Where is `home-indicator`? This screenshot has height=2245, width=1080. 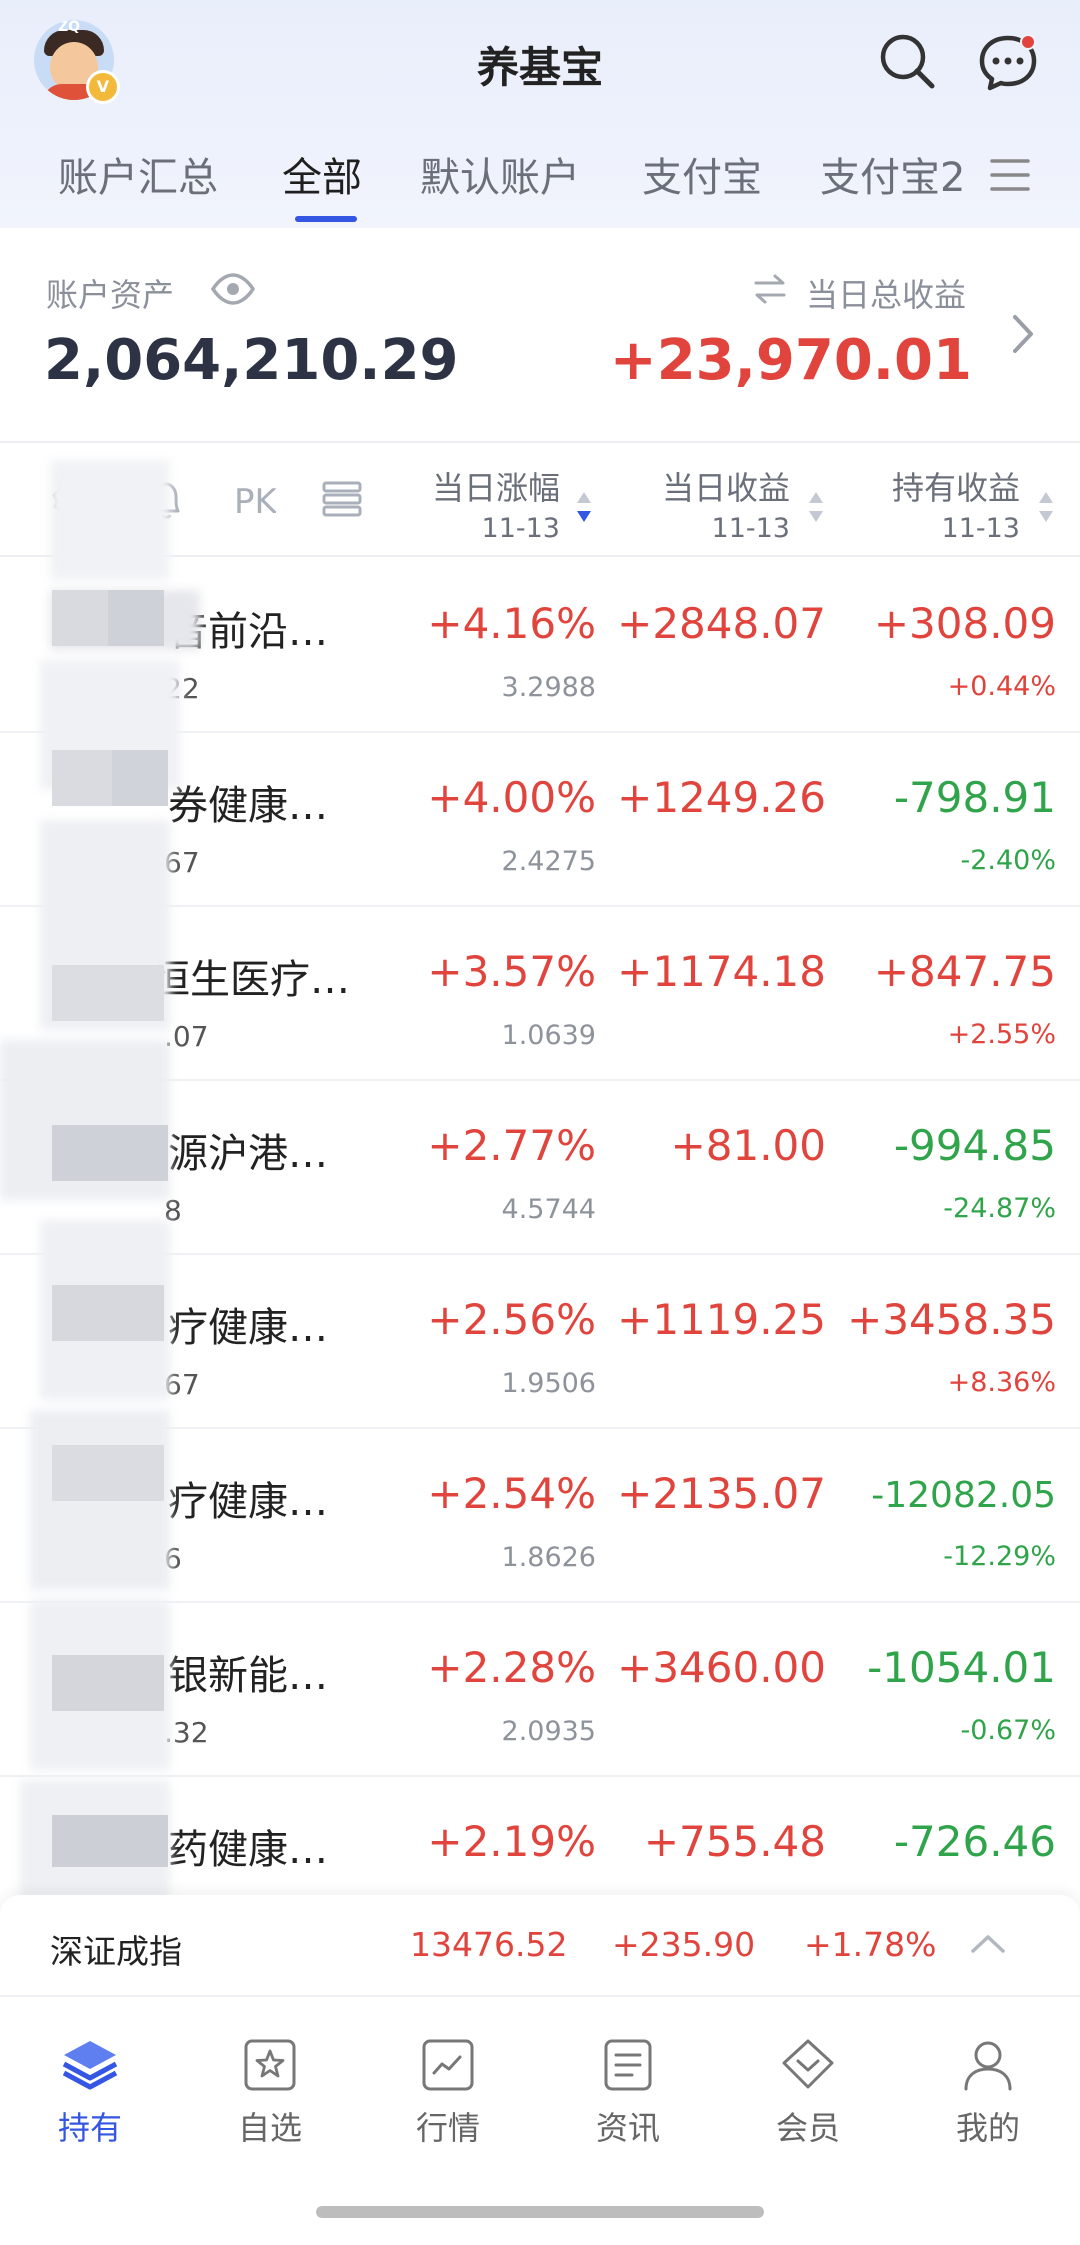 home-indicator is located at coordinates (540, 2212).